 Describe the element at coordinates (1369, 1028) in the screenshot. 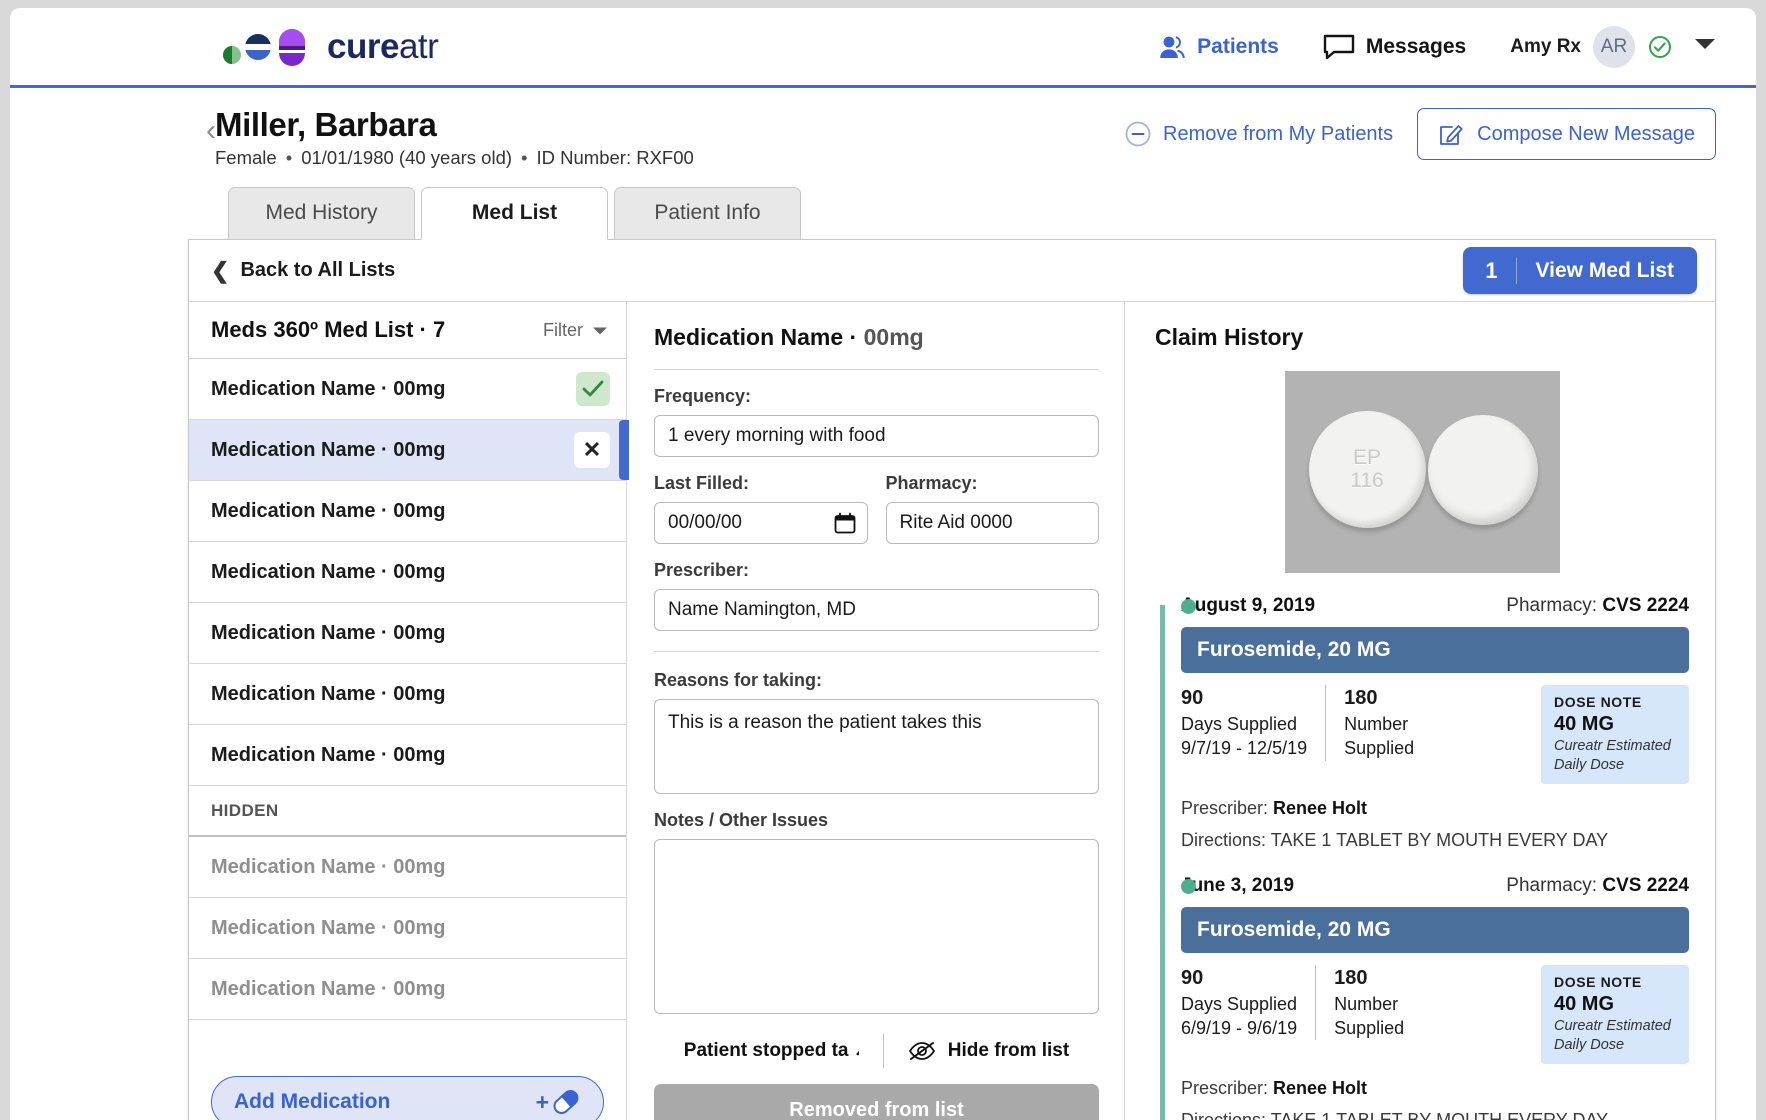

I see `number-supplied-label2: Supplied` at that location.